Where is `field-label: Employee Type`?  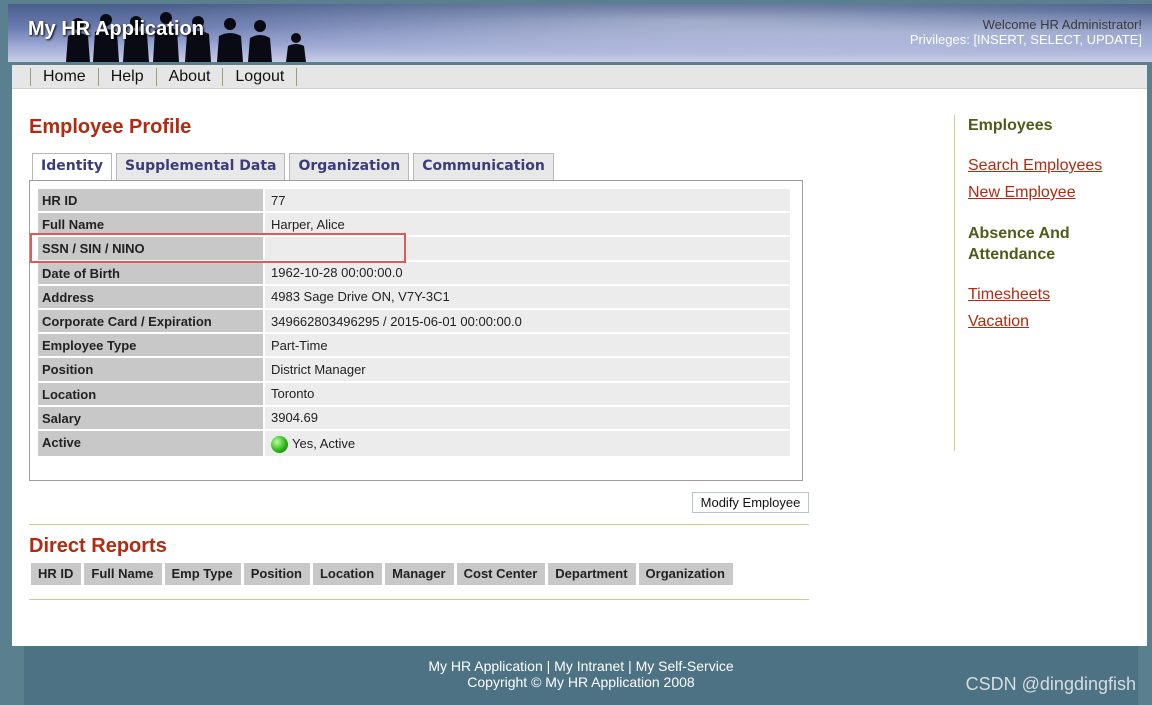 field-label: Employee Type is located at coordinates (150, 346).